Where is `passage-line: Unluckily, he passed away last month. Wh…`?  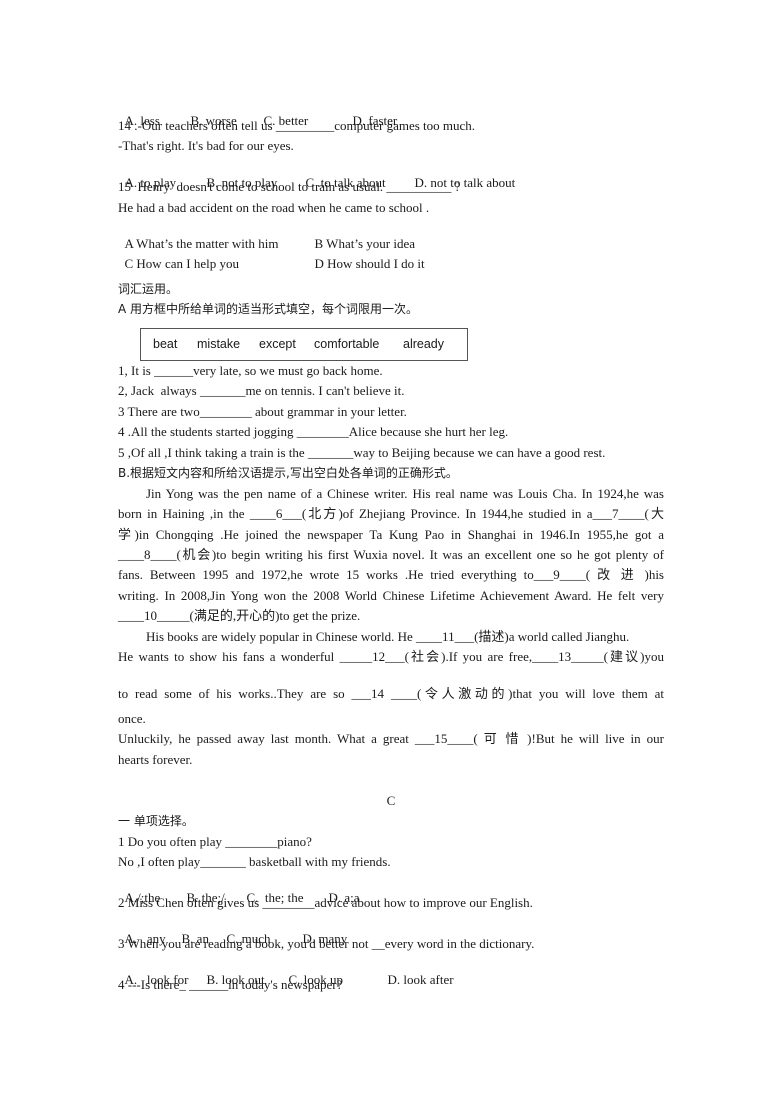 passage-line: Unluckily, he passed away last month. Wh… is located at coordinates (391, 738).